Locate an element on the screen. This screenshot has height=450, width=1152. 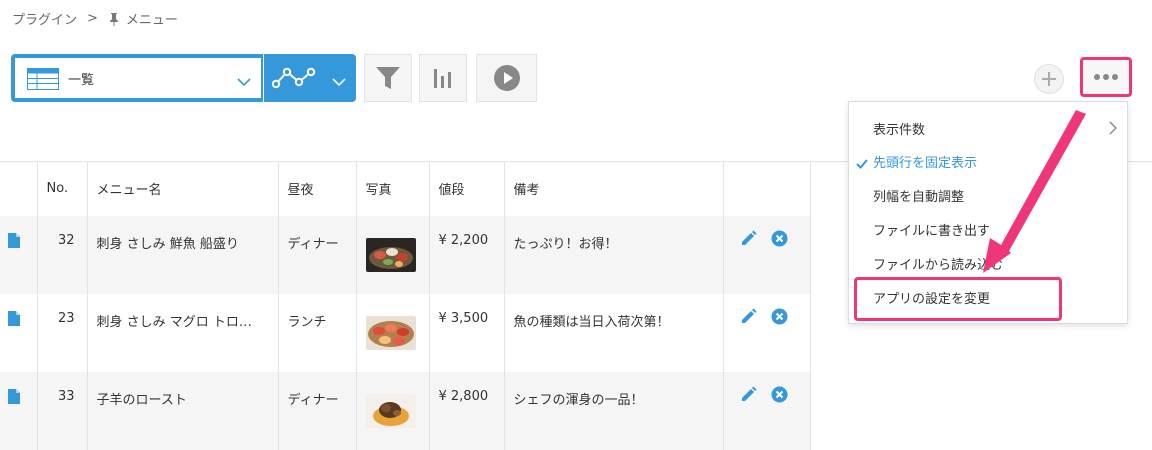
tuna-sashimi-photo is located at coordinates (390, 332).